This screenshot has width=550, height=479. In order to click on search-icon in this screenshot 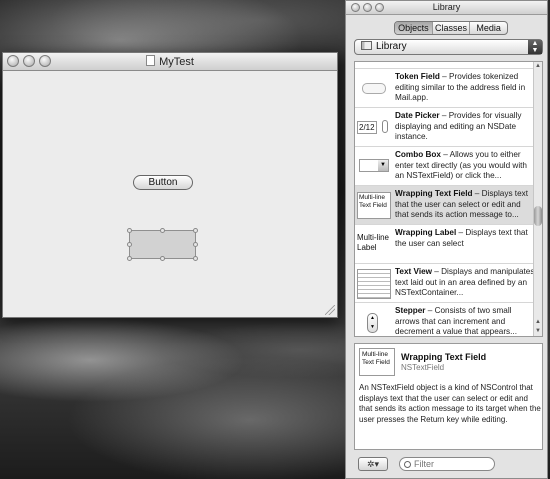, I will do `click(407, 464)`.